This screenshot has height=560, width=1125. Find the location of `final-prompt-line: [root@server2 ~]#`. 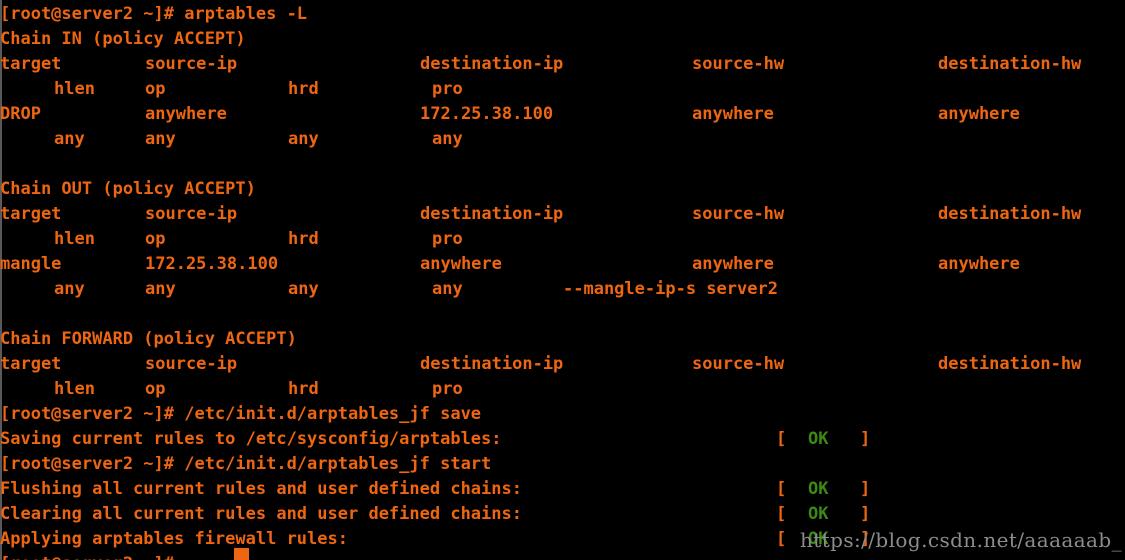

final-prompt-line: [root@server2 ~]# is located at coordinates (562, 556).